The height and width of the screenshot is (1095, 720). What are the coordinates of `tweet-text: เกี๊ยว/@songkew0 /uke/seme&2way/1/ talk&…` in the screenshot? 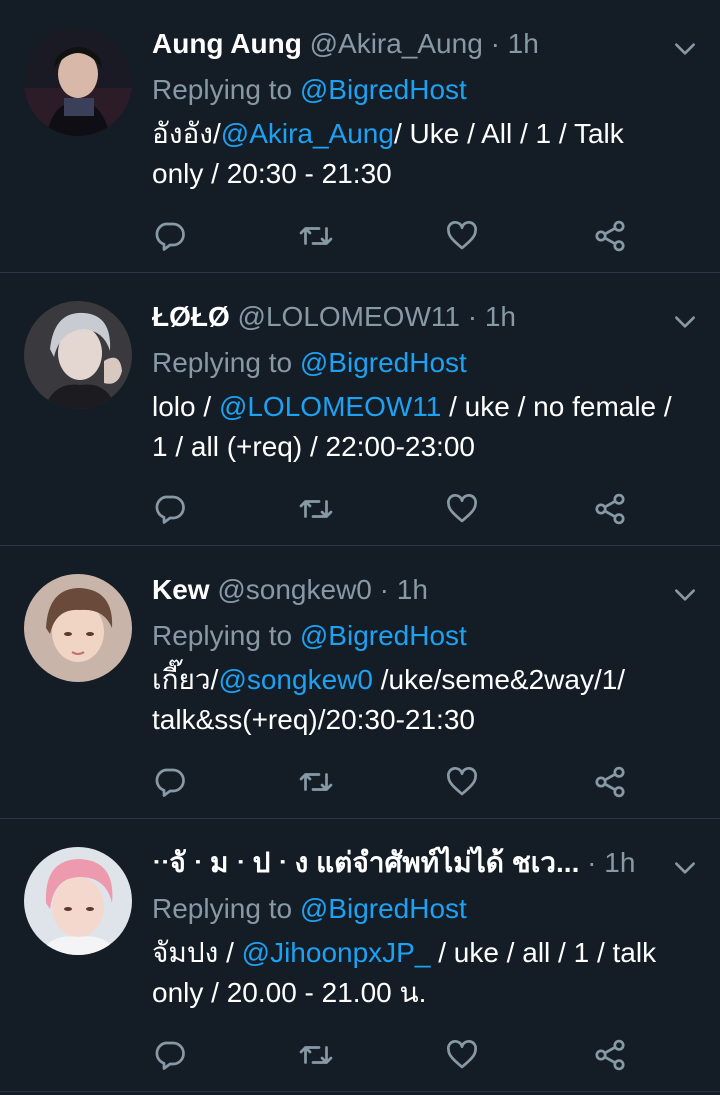 It's located at (416, 700).